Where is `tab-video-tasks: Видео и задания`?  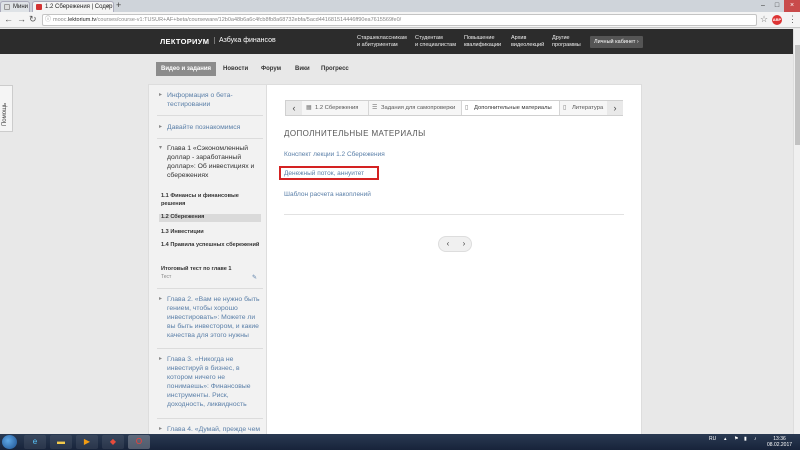
tab-video-tasks: Видео и задания is located at coordinates (186, 69).